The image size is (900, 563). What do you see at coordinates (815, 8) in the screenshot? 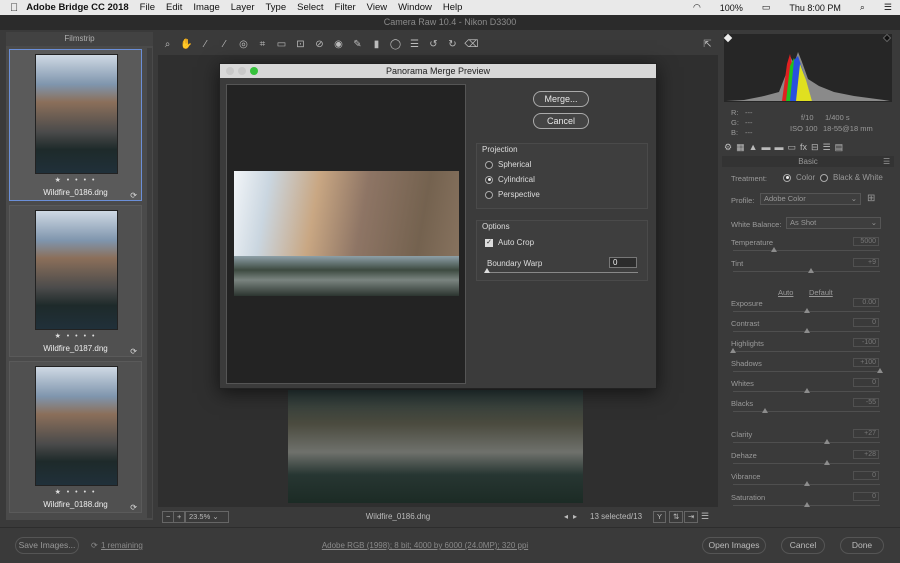
I see `clock: Thu 8:00 PM` at bounding box center [815, 8].